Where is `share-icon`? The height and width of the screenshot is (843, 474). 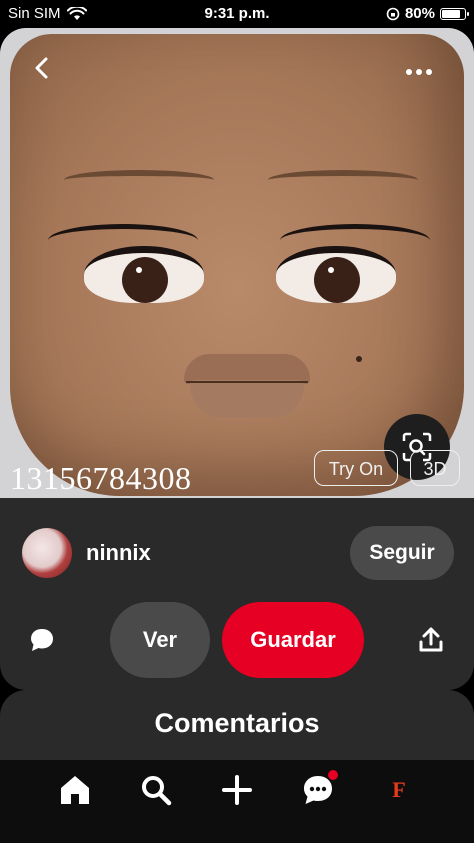 share-icon is located at coordinates (431, 639).